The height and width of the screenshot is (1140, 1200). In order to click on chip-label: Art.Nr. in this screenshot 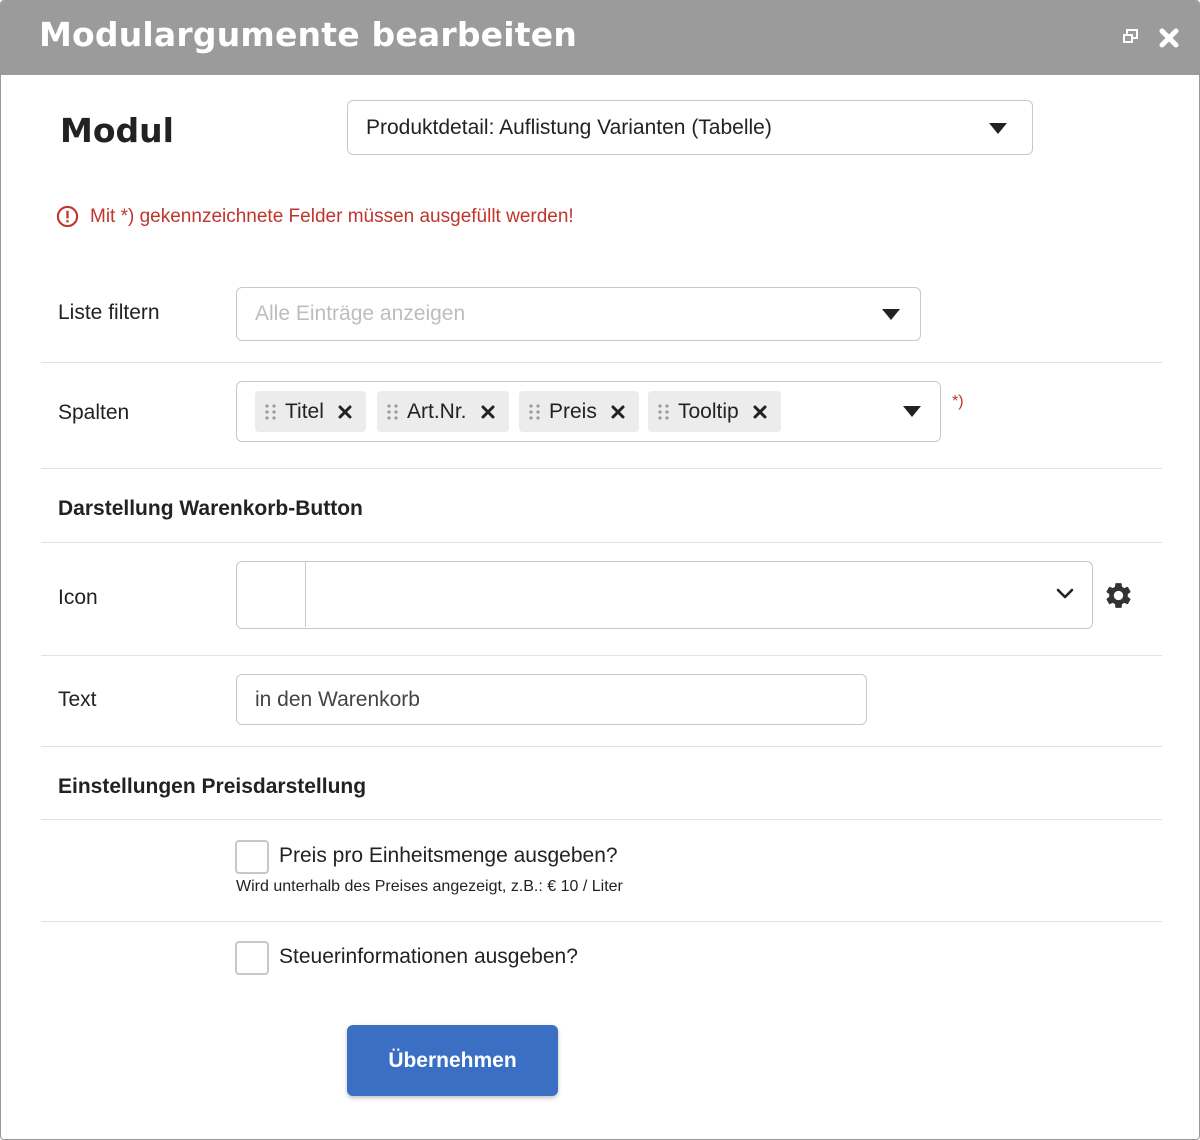, I will do `click(437, 411)`.